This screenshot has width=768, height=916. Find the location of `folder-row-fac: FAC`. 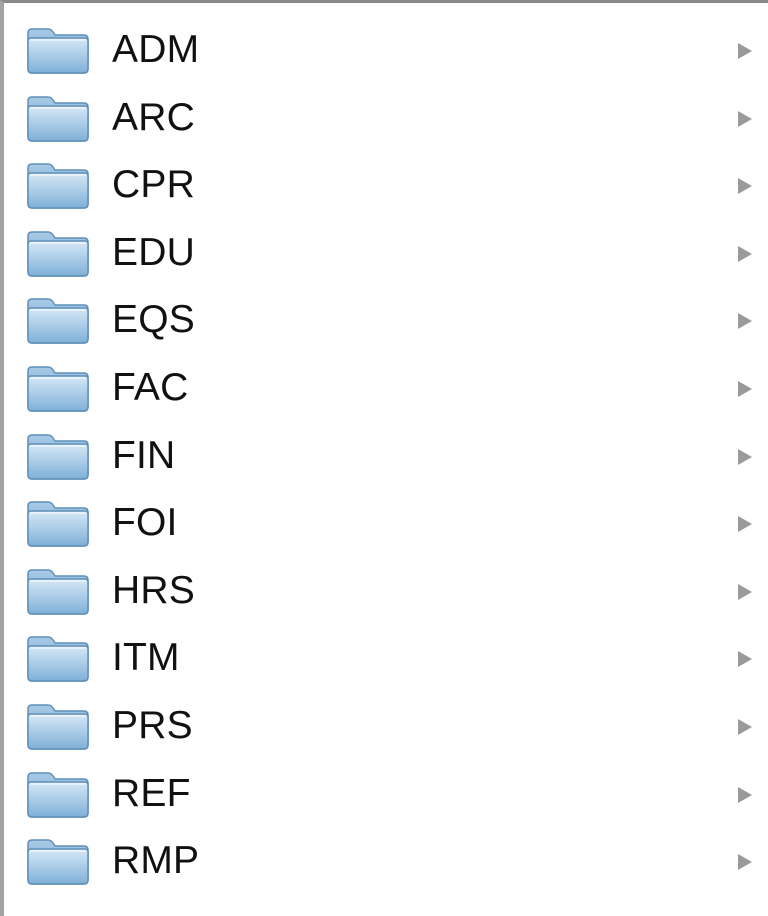

folder-row-fac: FAC is located at coordinates (386, 385).